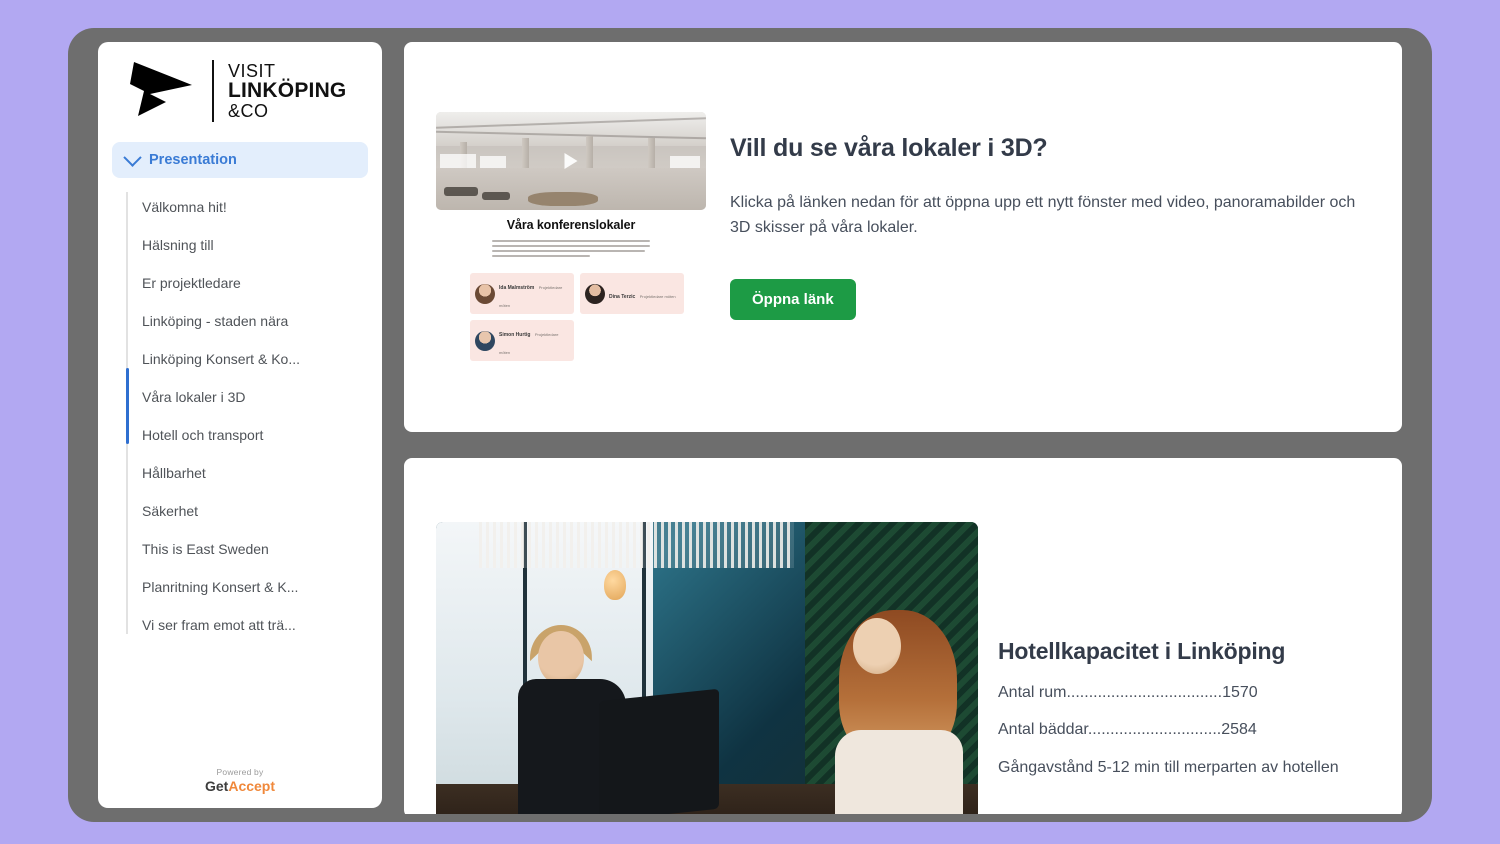  What do you see at coordinates (571, 129) in the screenshot?
I see `ceiling-shape` at bounding box center [571, 129].